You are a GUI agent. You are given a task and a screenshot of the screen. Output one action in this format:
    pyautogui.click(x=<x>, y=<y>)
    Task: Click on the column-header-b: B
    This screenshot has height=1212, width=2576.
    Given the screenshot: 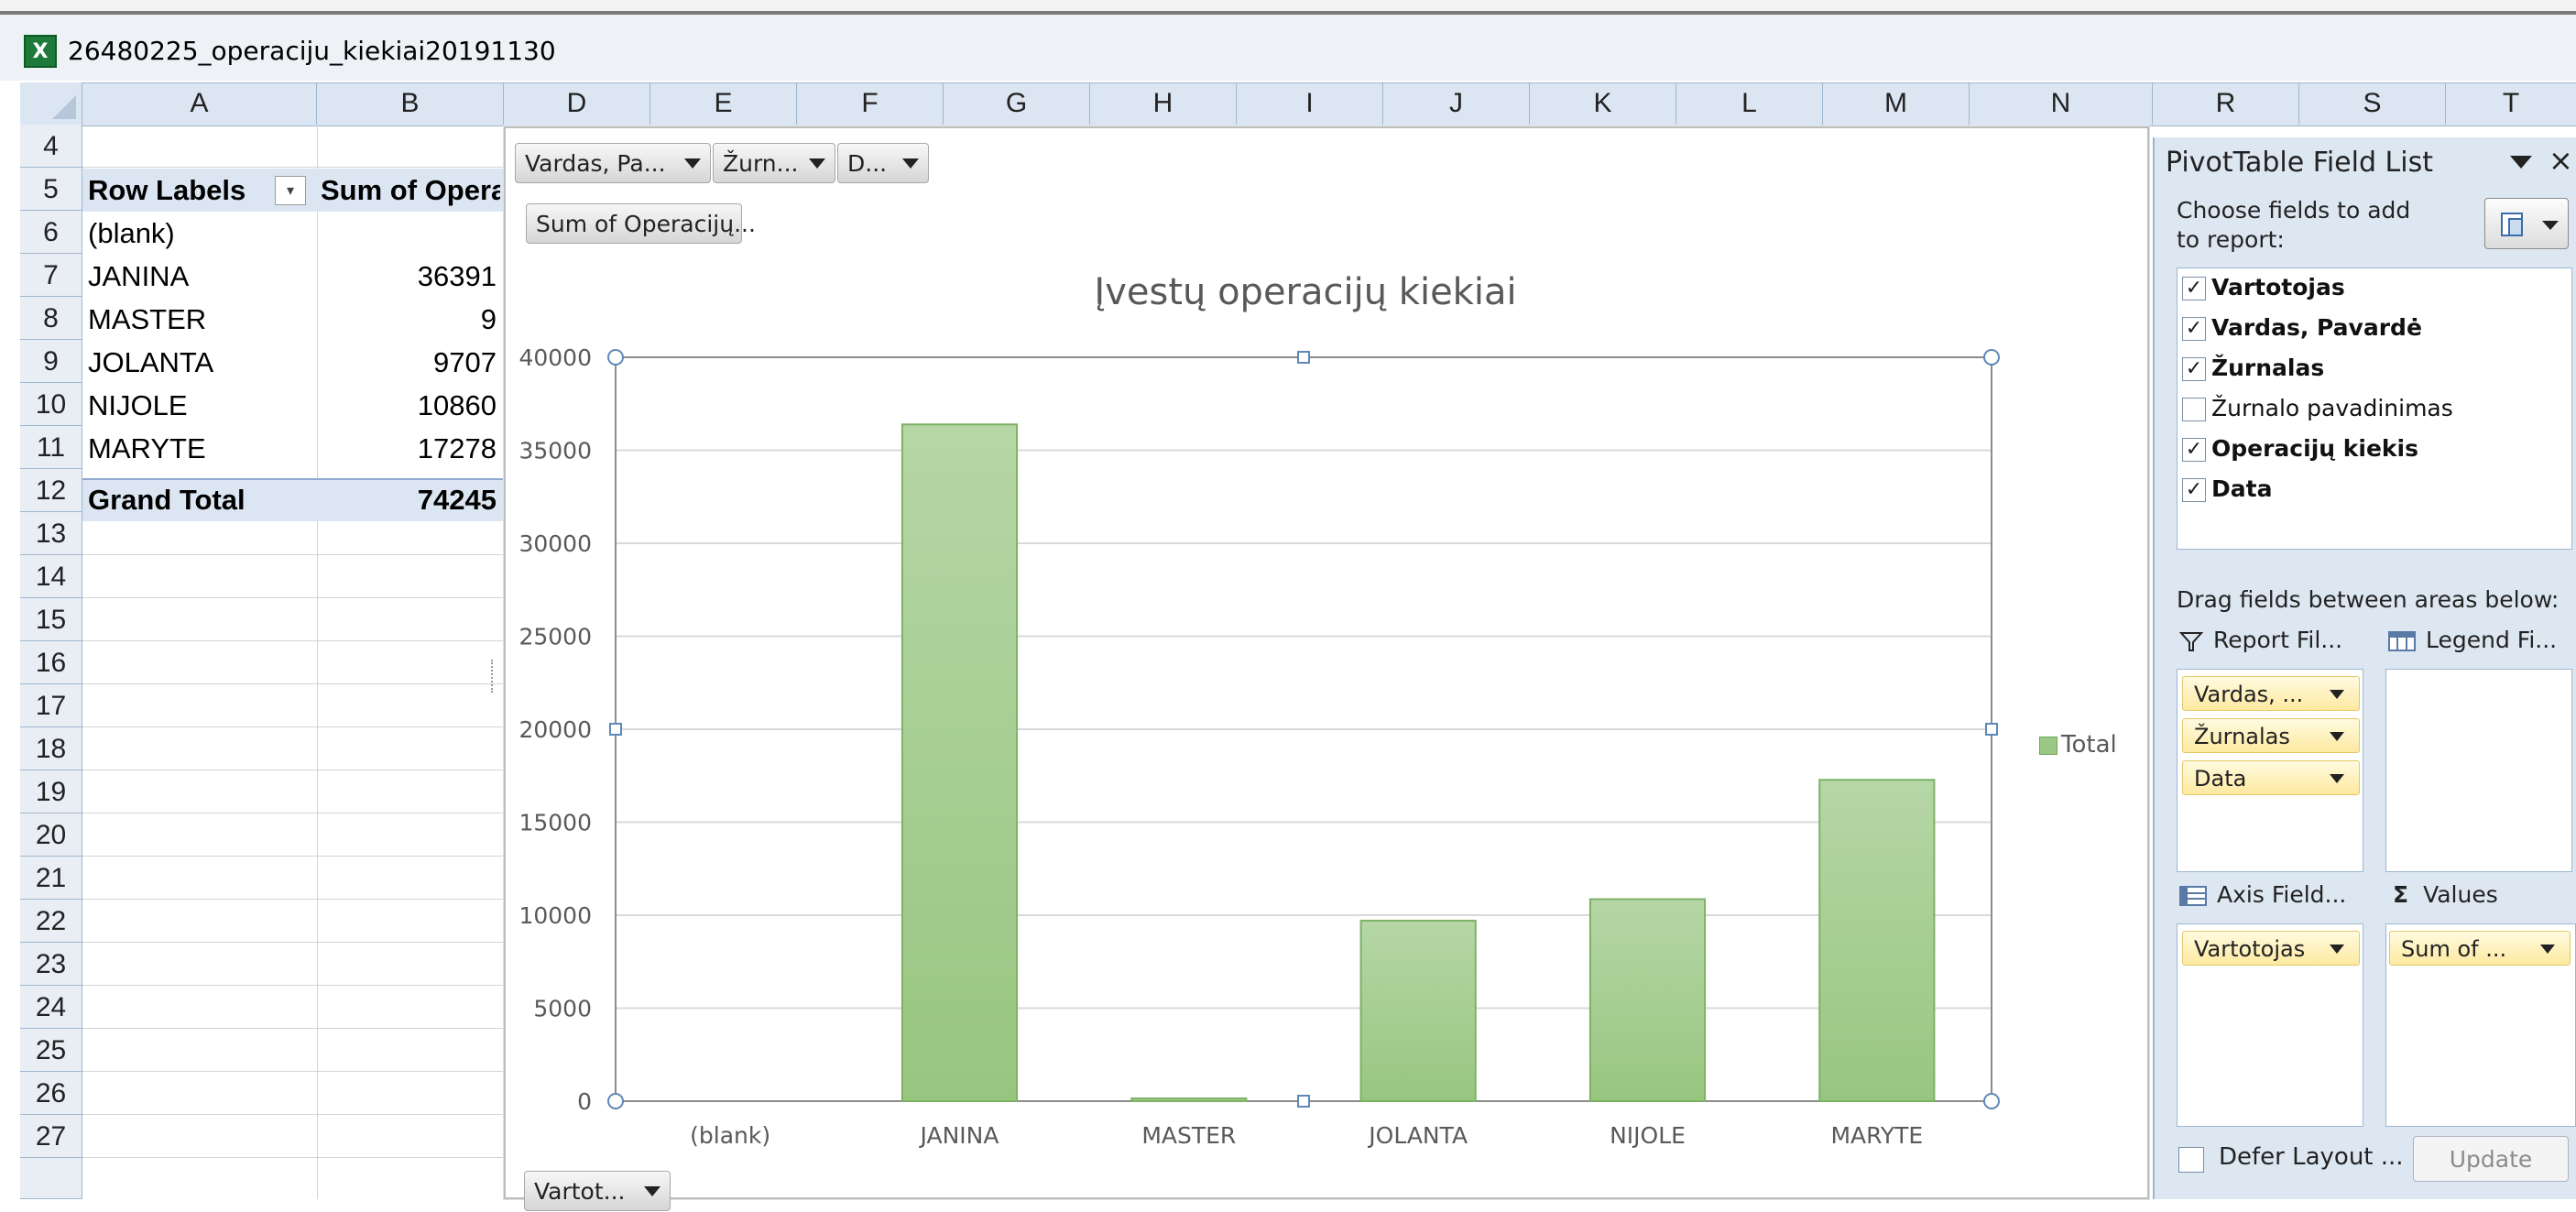 What is the action you would take?
    pyautogui.click(x=411, y=103)
    